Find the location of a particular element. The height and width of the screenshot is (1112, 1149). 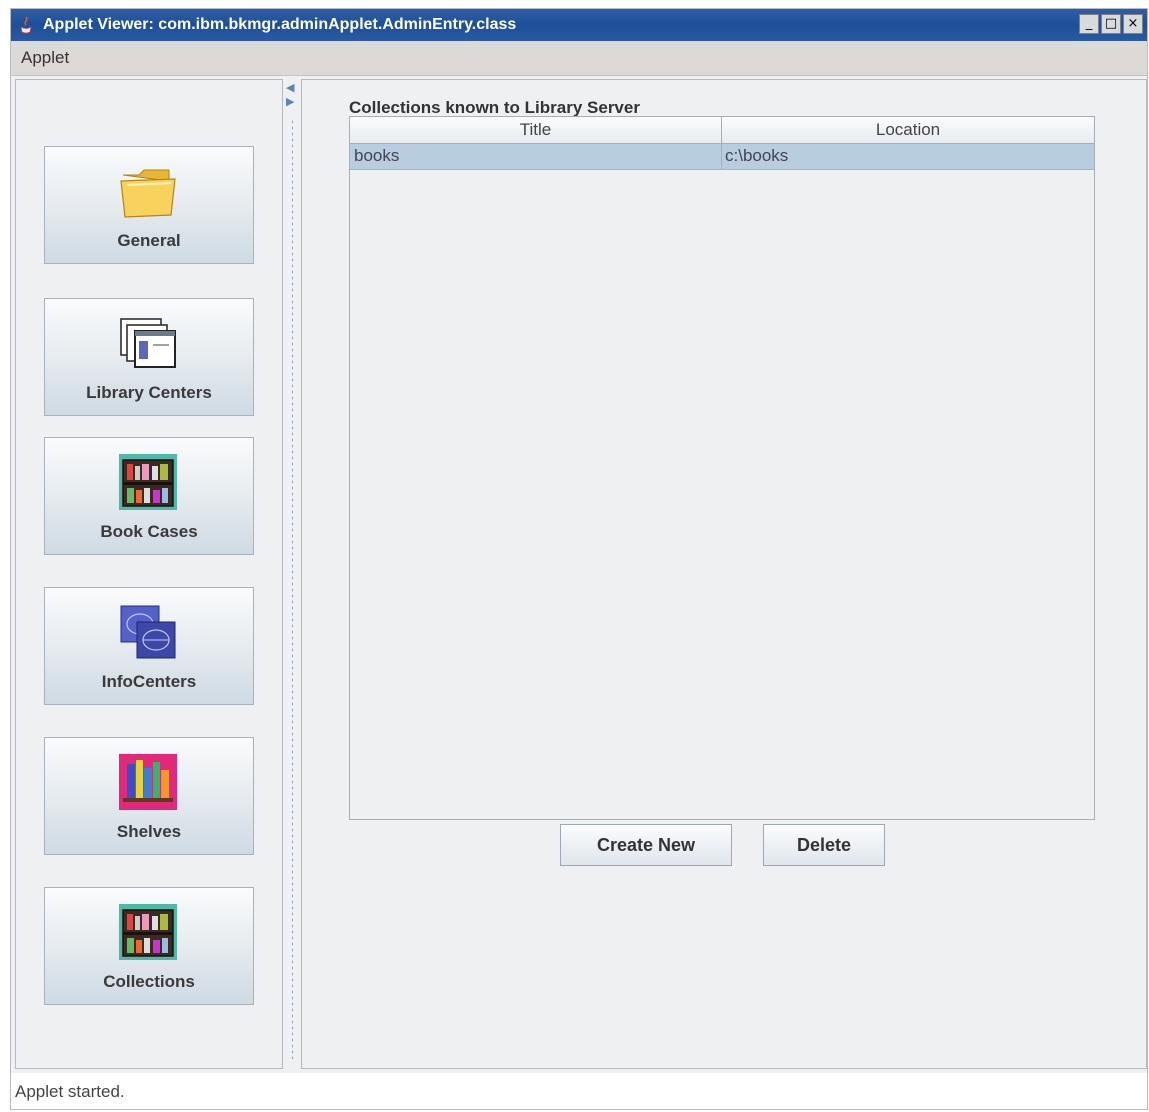

minimize-button: _ is located at coordinates (1089, 24).